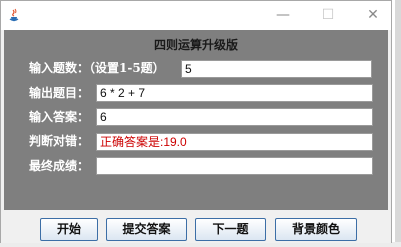 The height and width of the screenshot is (247, 401). Describe the element at coordinates (234, 93) in the screenshot. I see `output-question-field: 6 * 2 + 7` at that location.